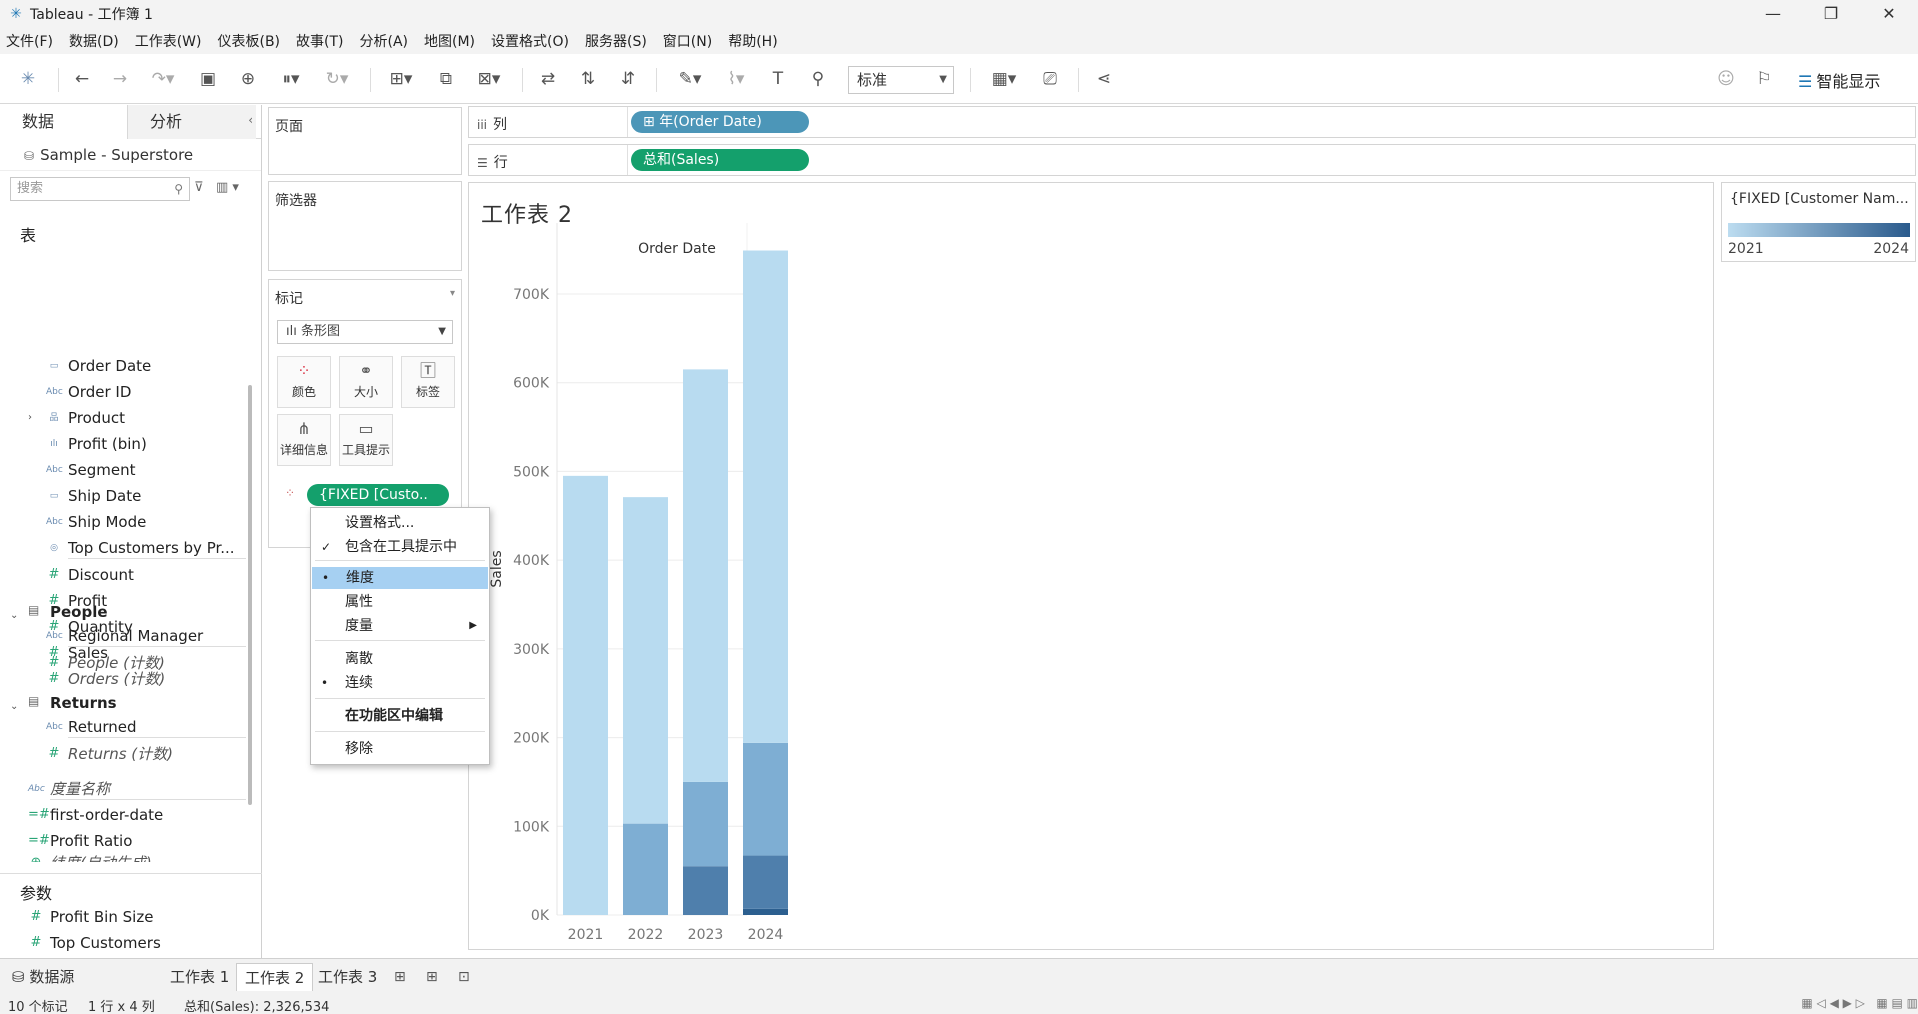  I want to click on sort-ascending-icon: ⇅, so click(588, 79).